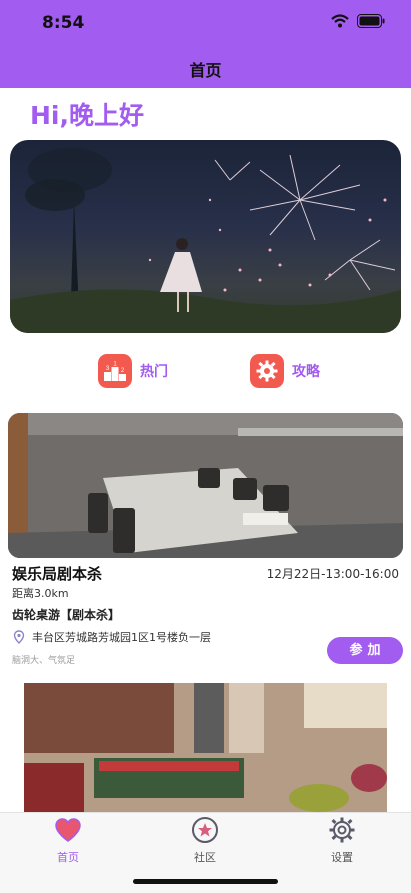  What do you see at coordinates (57, 574) in the screenshot?
I see `venue-name: 娱乐局剧本杀` at bounding box center [57, 574].